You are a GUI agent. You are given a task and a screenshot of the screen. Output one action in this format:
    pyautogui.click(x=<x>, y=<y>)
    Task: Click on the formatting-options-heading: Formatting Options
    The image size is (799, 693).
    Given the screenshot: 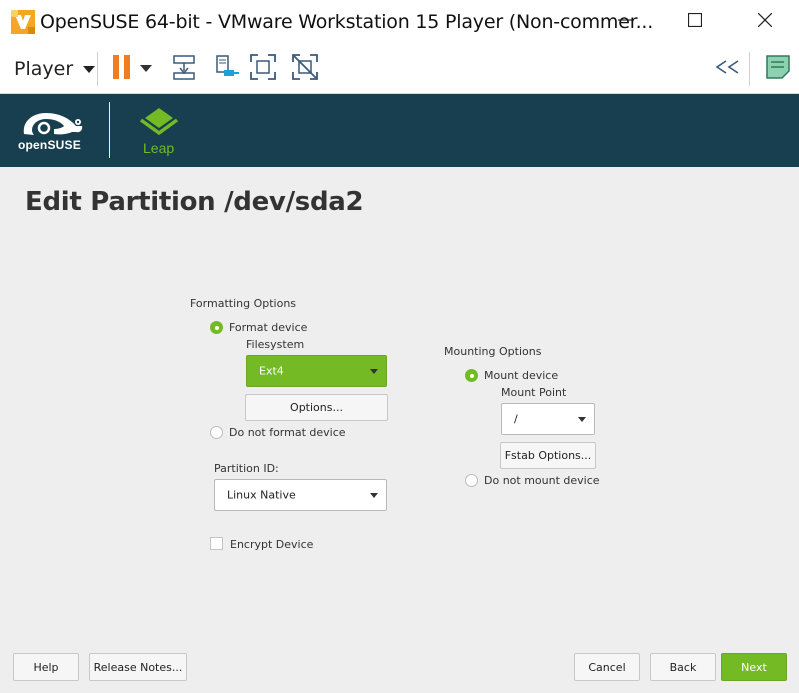 What is the action you would take?
    pyautogui.click(x=243, y=303)
    